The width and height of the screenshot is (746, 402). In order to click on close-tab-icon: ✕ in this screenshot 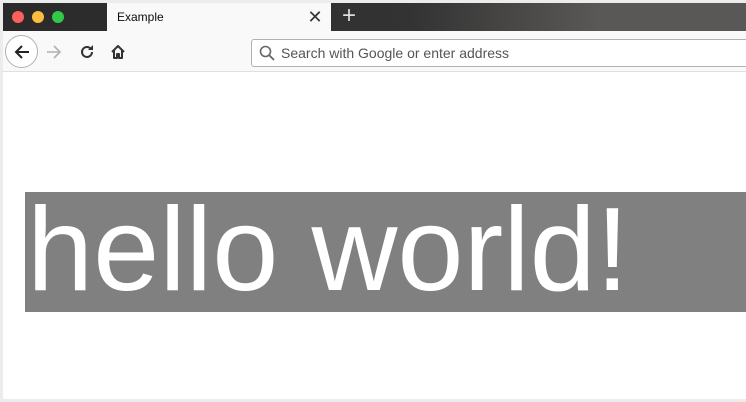, I will do `click(315, 17)`.